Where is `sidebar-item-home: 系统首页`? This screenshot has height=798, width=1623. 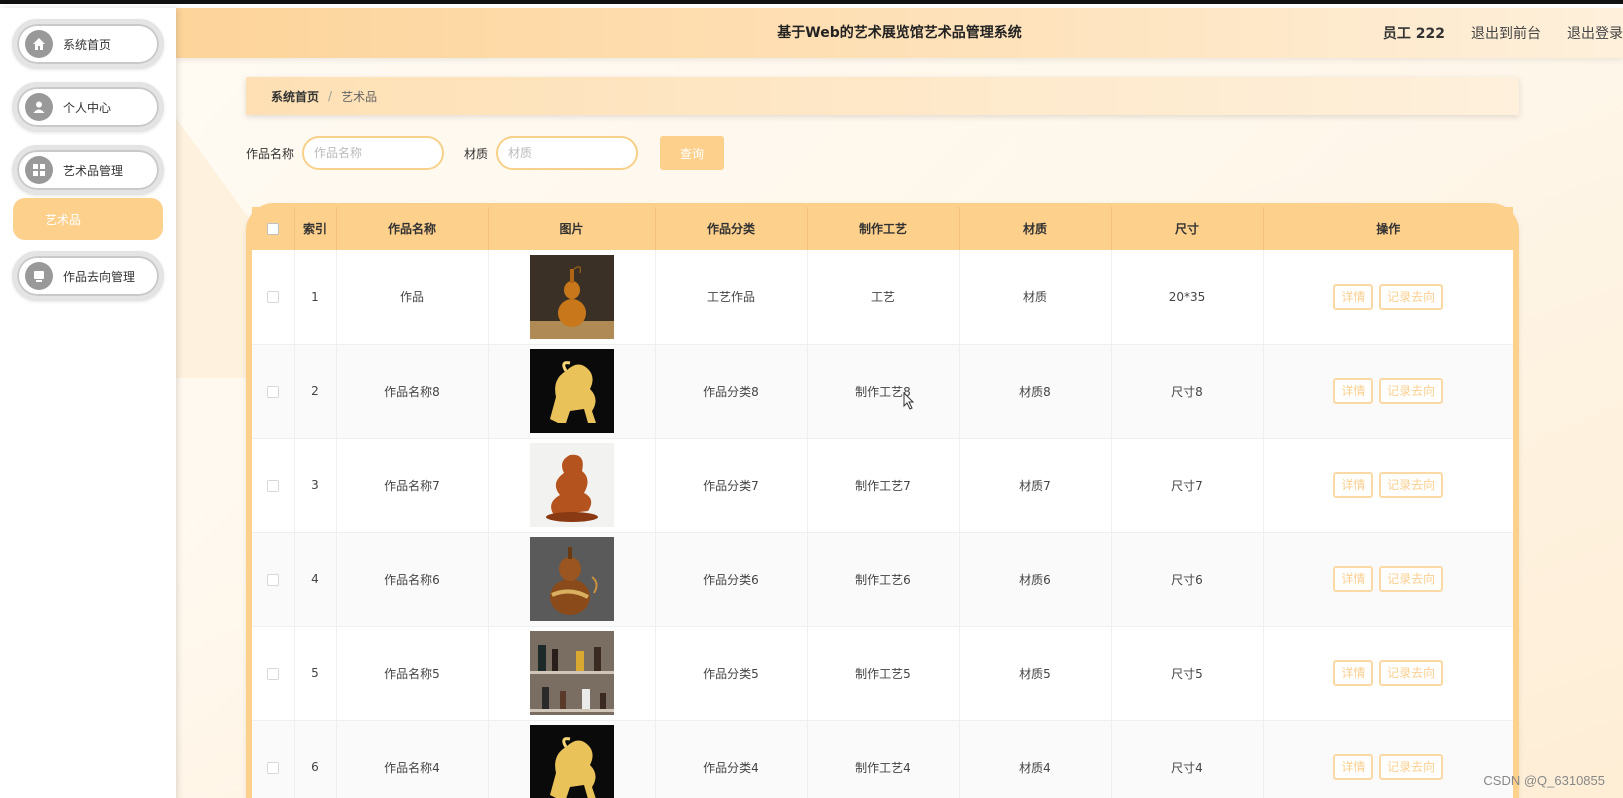
sidebar-item-home: 系统首页 is located at coordinates (88, 44).